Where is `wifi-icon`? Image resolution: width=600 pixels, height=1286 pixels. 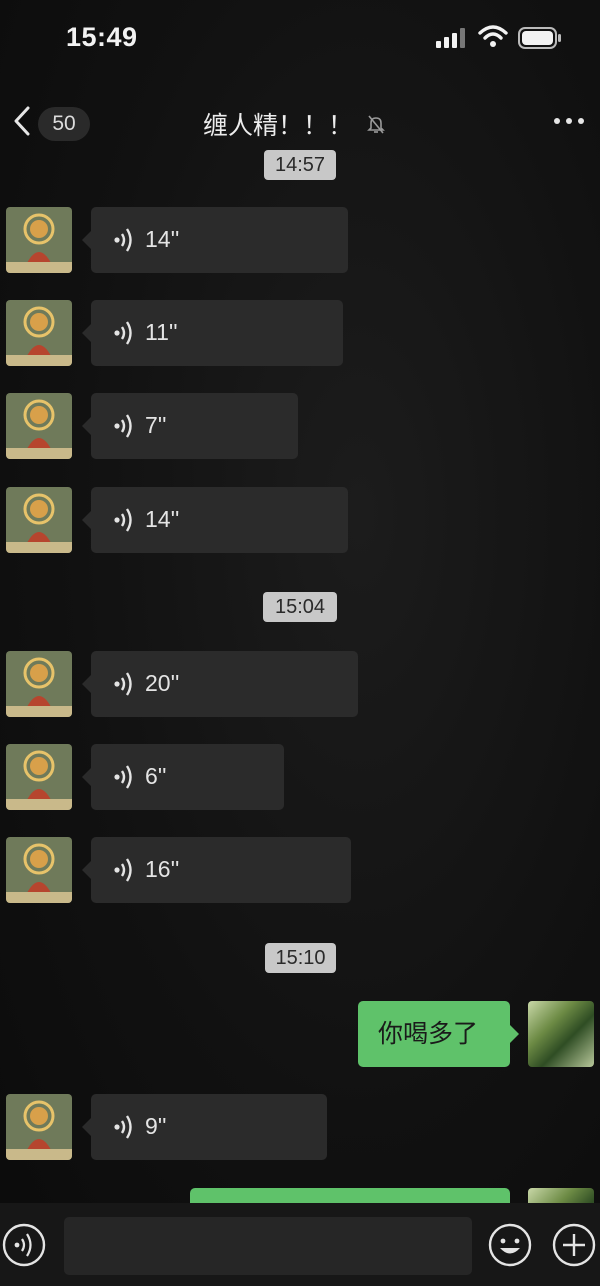
wifi-icon is located at coordinates (493, 36).